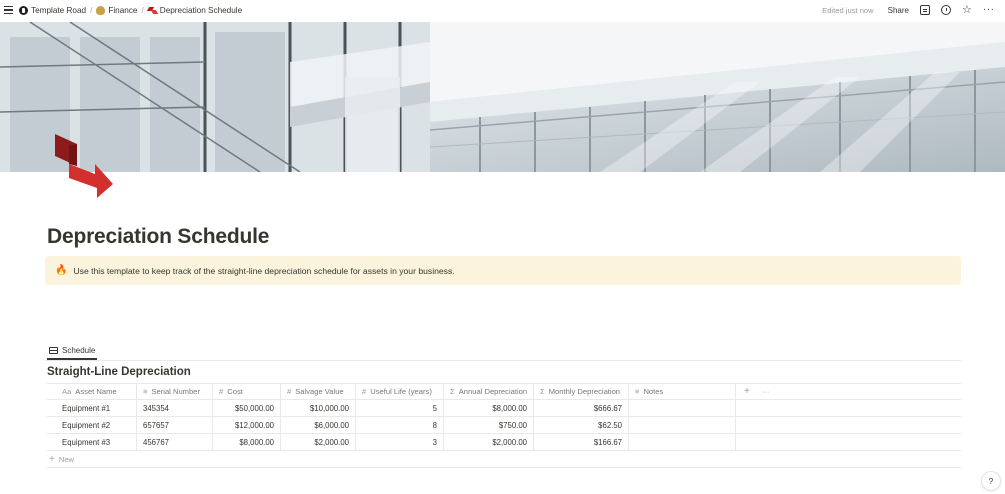  Describe the element at coordinates (653, 391) in the screenshot. I see `column-label: Notes` at that location.